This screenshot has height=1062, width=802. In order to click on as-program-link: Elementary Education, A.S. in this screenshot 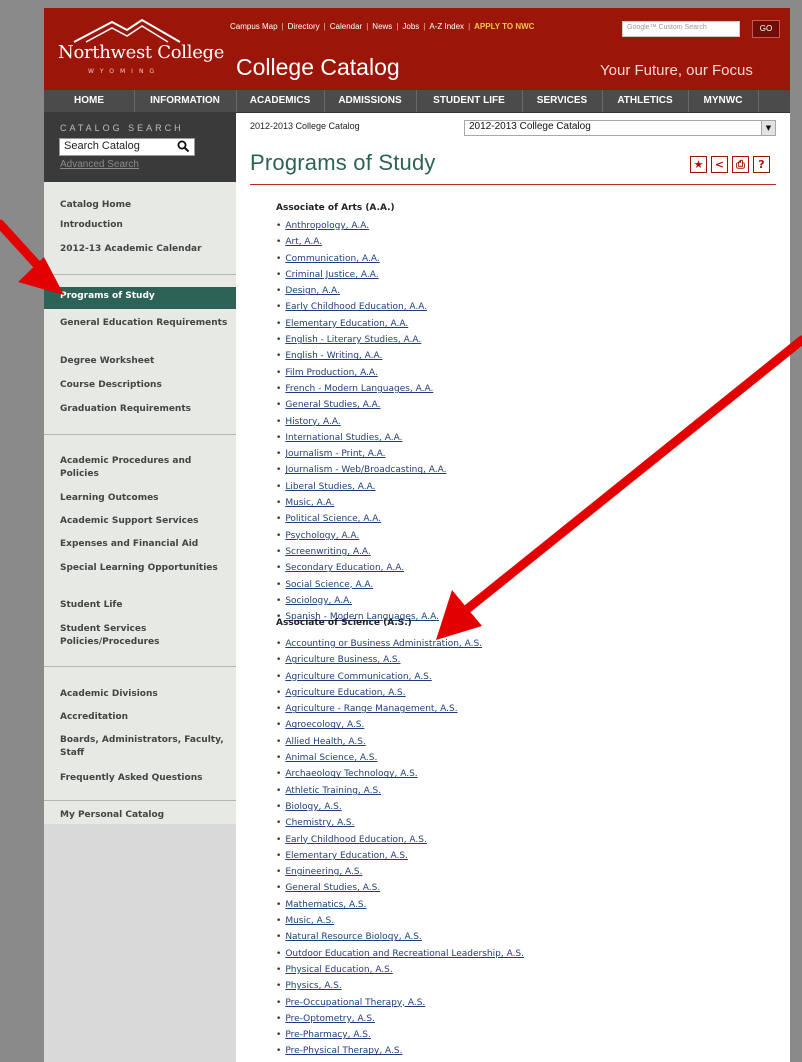, I will do `click(346, 856)`.